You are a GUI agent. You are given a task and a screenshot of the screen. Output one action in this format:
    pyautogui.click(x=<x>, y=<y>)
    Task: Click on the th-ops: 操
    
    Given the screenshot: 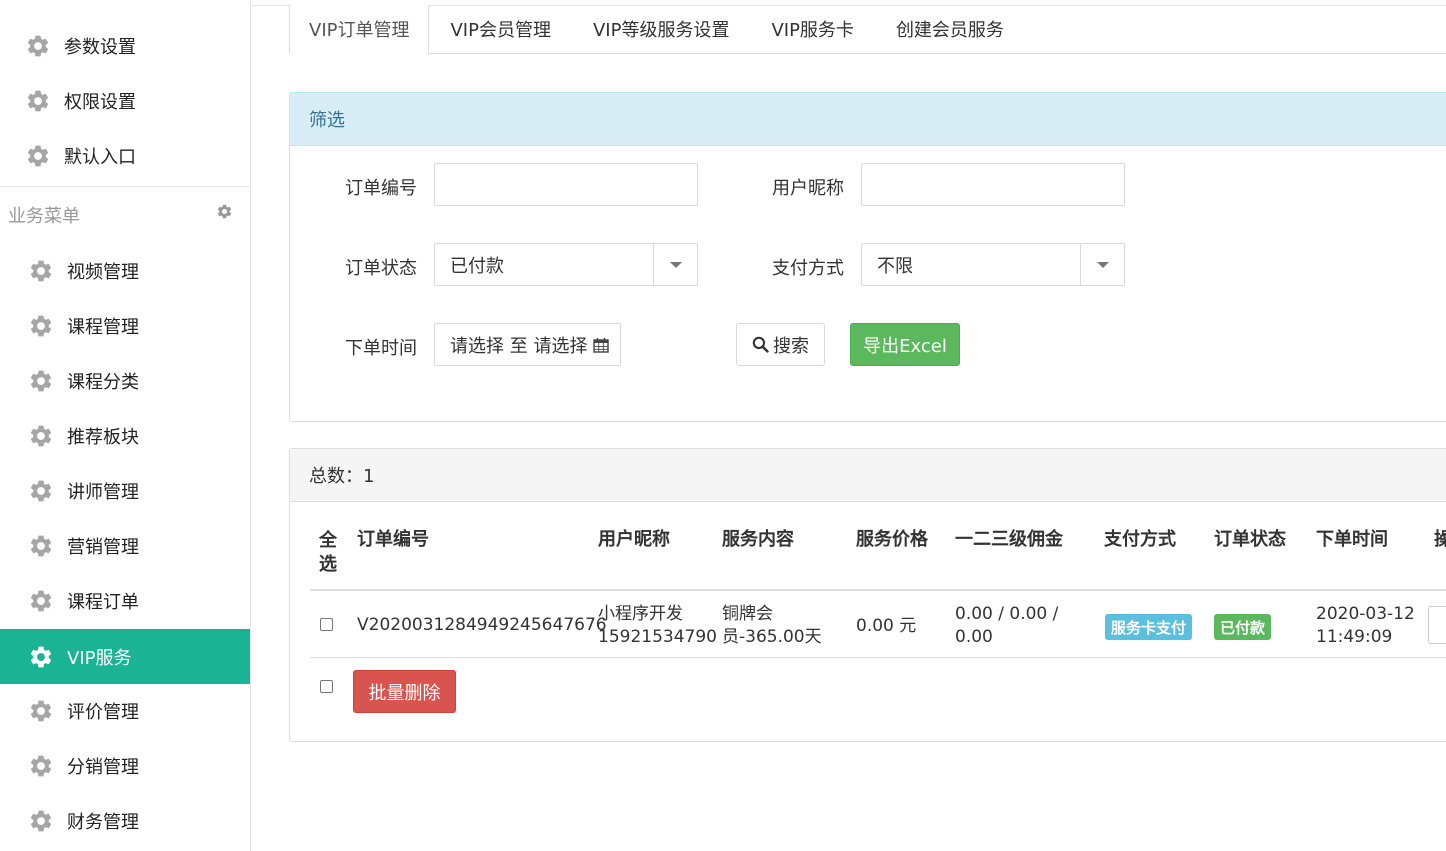 What is the action you would take?
    pyautogui.click(x=1440, y=539)
    